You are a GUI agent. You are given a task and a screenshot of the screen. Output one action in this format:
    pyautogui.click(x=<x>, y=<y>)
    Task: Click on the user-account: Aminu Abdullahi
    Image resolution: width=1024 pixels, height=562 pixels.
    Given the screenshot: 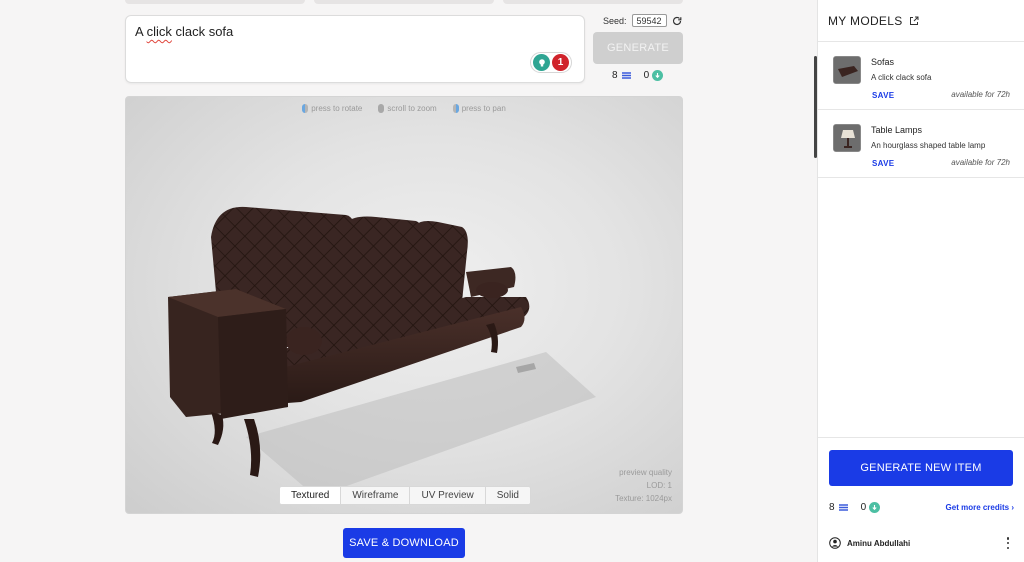 What is the action you would take?
    pyautogui.click(x=869, y=543)
    